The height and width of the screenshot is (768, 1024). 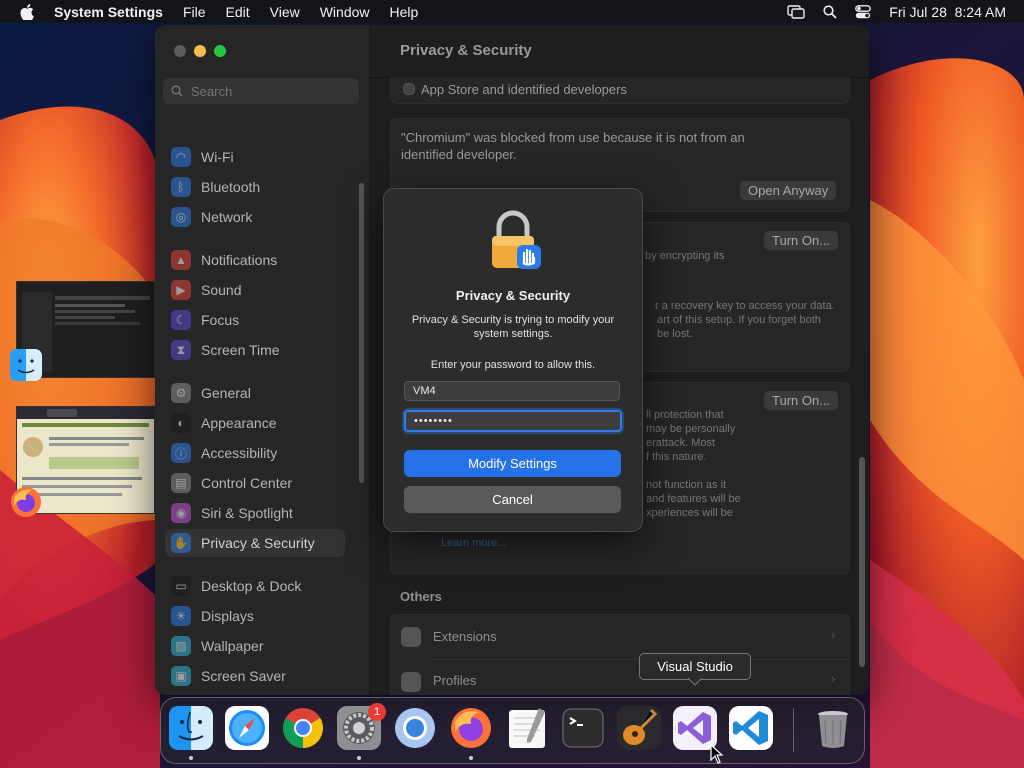 I want to click on moon-icon: ☾, so click(x=181, y=320).